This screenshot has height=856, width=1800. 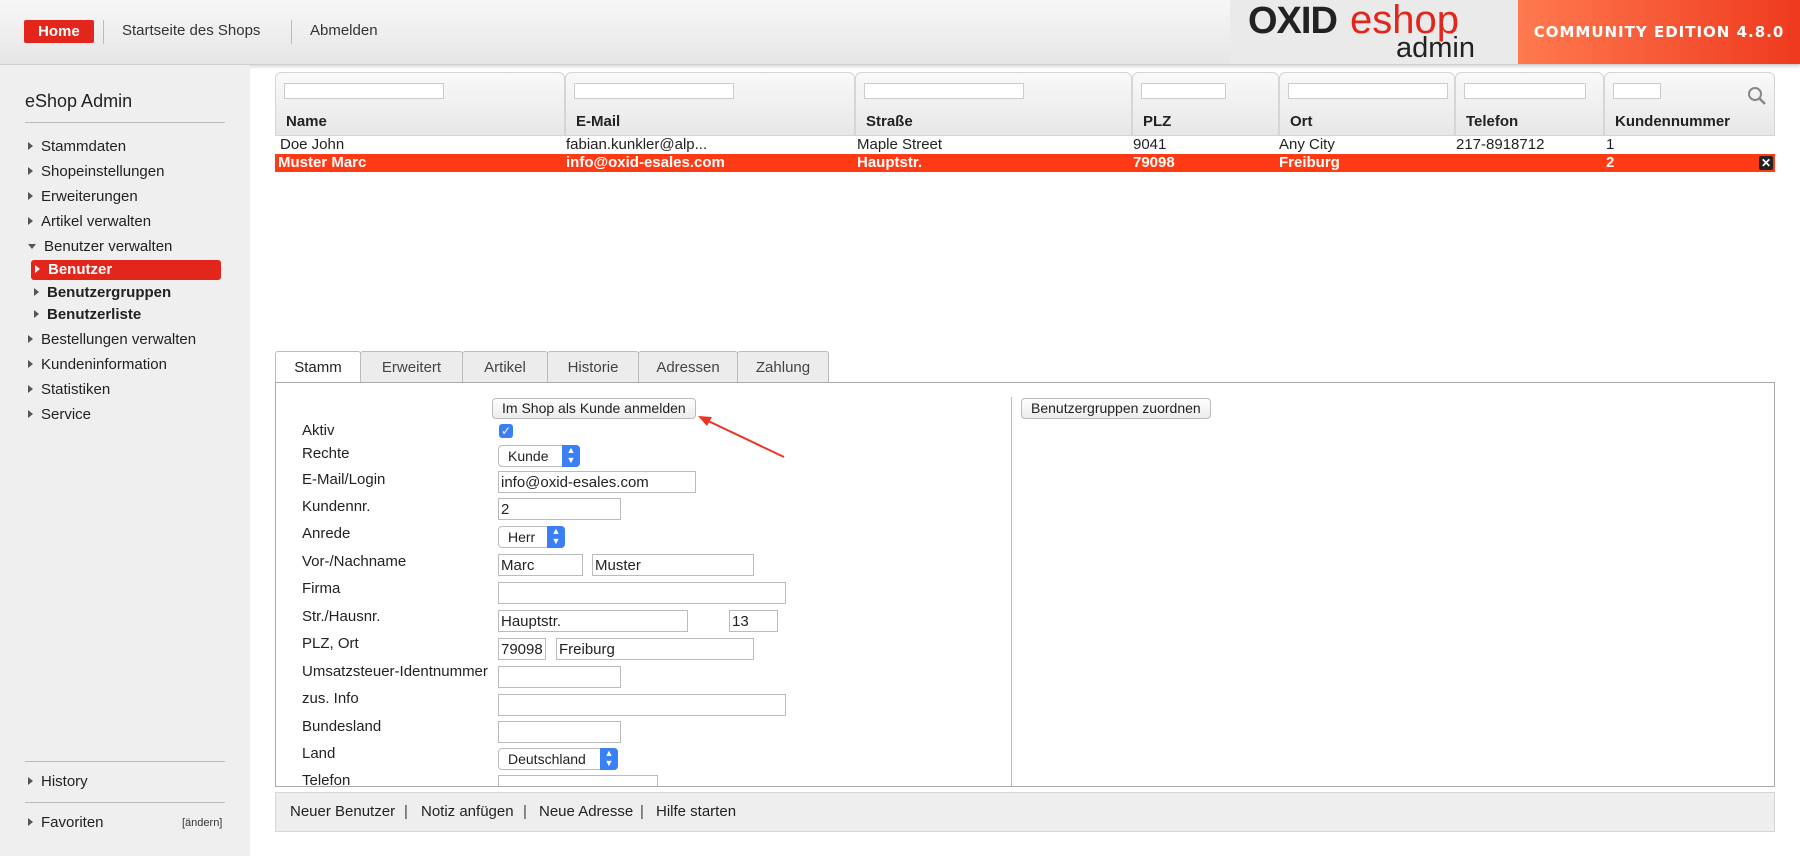 I want to click on select-arrows-icon: ▲ ▼, so click(x=571, y=456).